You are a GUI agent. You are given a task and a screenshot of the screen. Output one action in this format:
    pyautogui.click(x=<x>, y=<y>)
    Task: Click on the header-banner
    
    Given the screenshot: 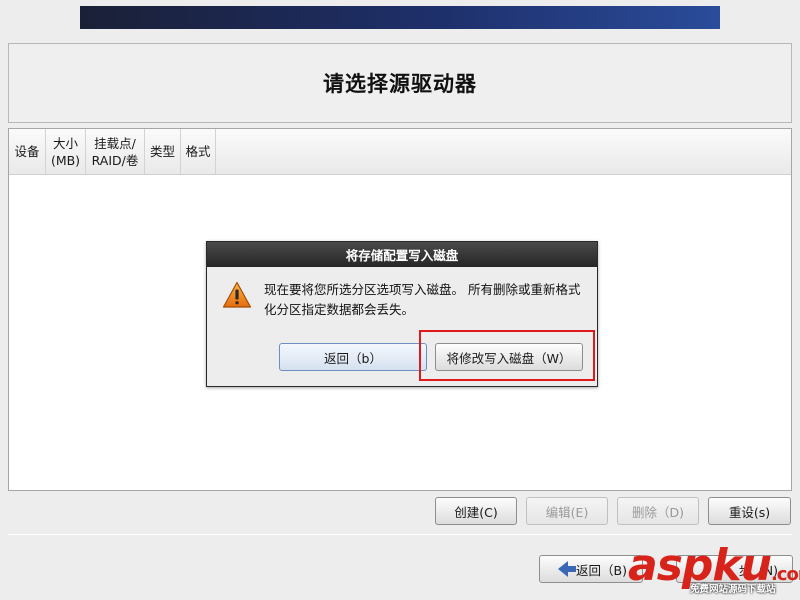 What is the action you would take?
    pyautogui.click(x=400, y=17)
    